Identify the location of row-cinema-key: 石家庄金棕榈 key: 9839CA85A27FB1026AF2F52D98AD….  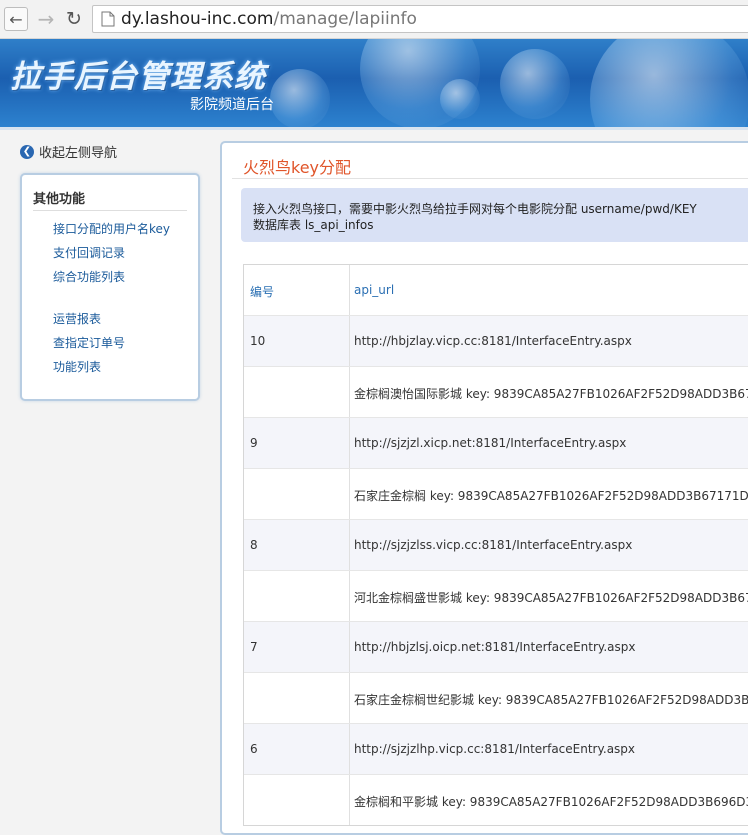
(551, 496).